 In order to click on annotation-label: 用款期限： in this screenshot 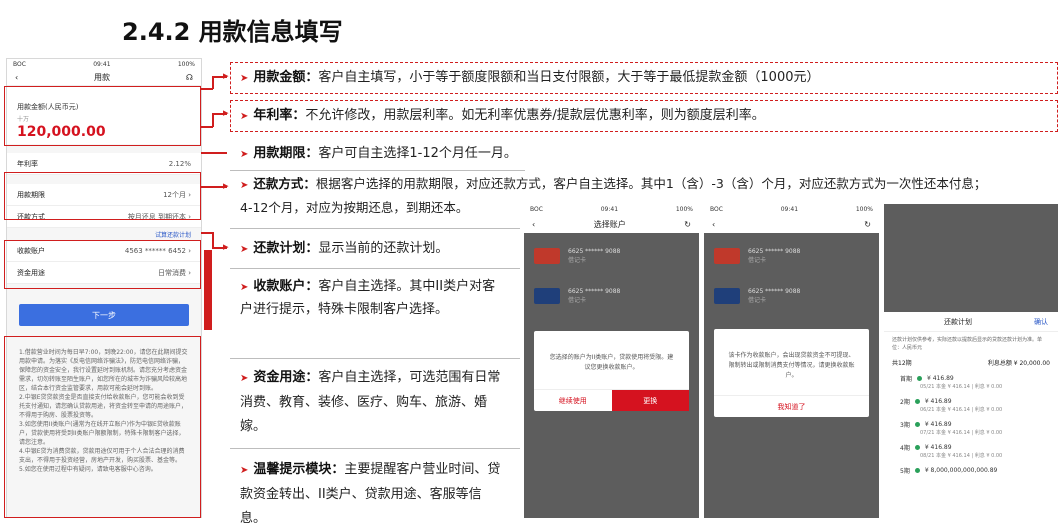, I will do `click(286, 153)`.